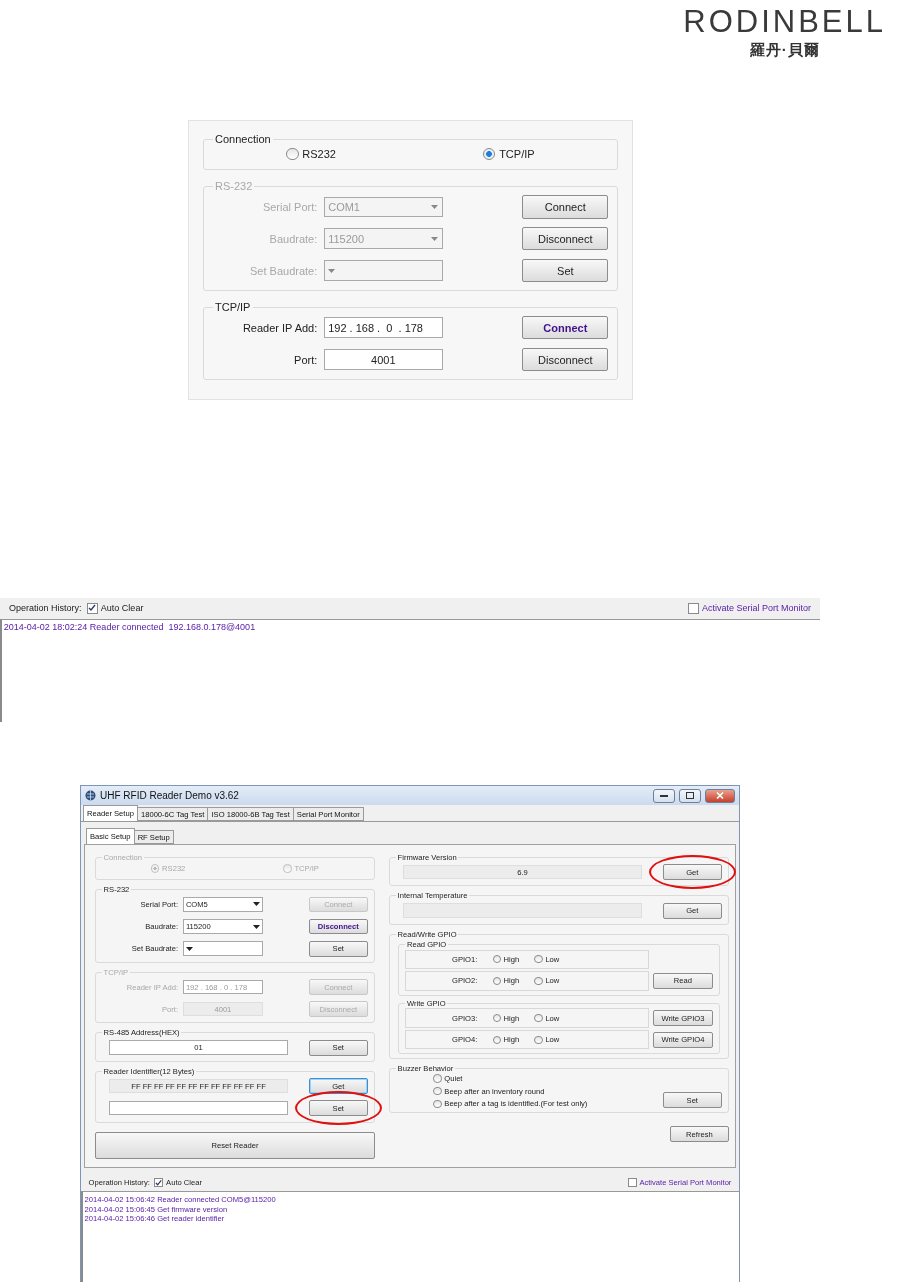  What do you see at coordinates (198, 1108) in the screenshot?
I see `input-field` at bounding box center [198, 1108].